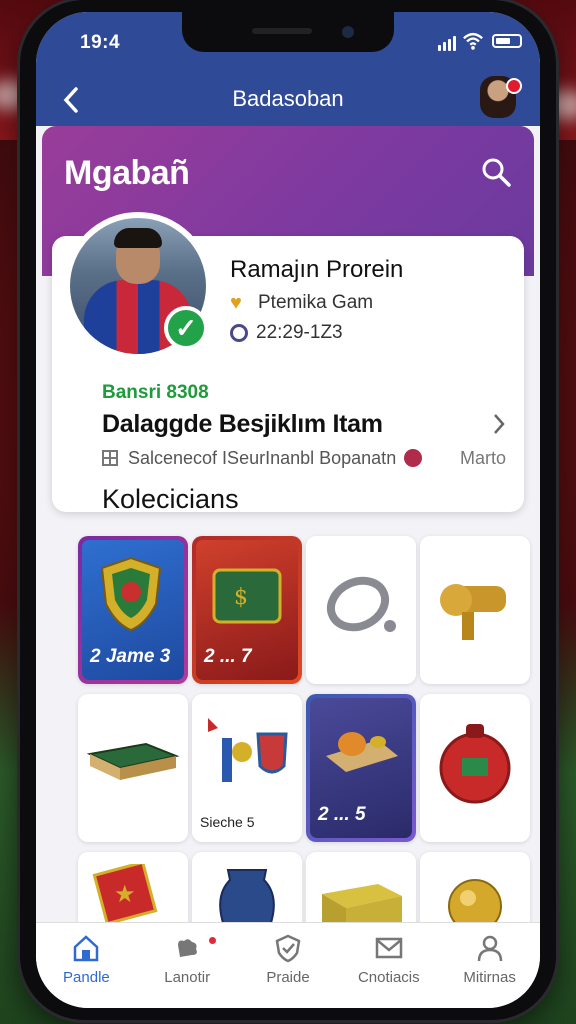 This screenshot has width=576, height=1024. I want to click on tile-caption: 2 ... 5, so click(342, 814).